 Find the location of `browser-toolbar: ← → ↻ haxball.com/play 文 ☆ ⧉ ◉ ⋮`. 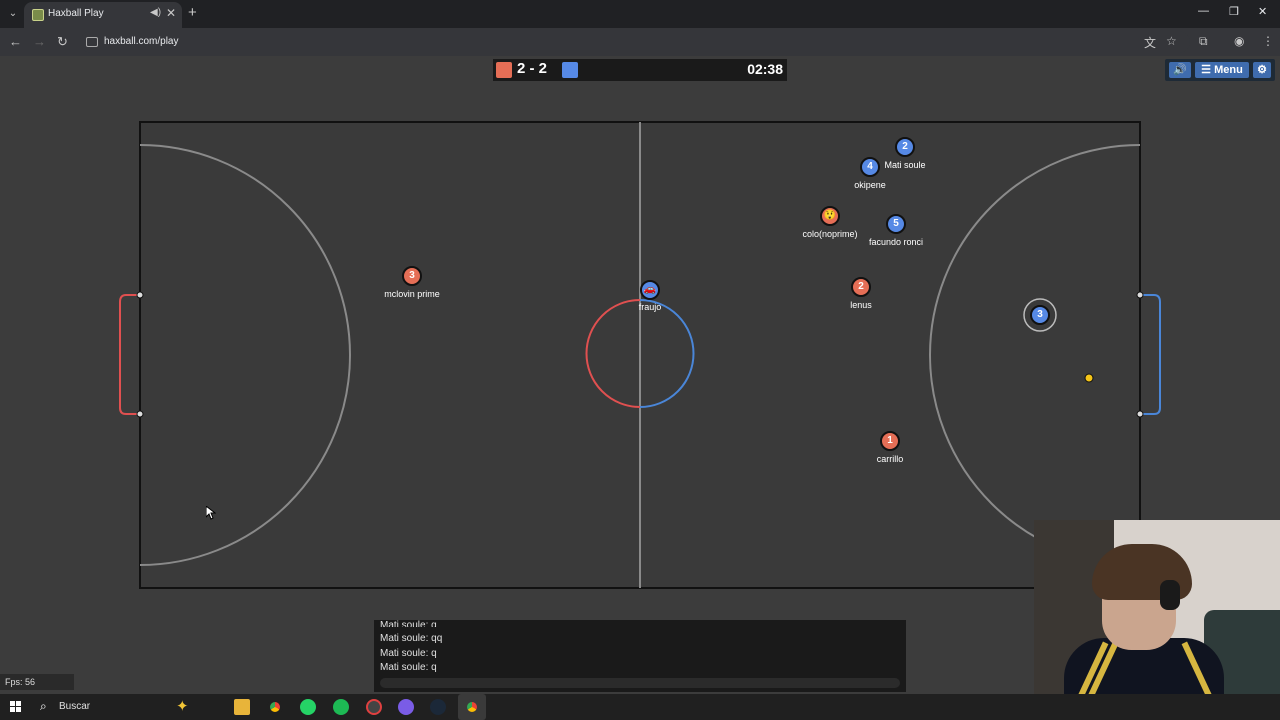

browser-toolbar: ← → ↻ haxball.com/play 文 ☆ ⧉ ◉ ⋮ is located at coordinates (640, 42).